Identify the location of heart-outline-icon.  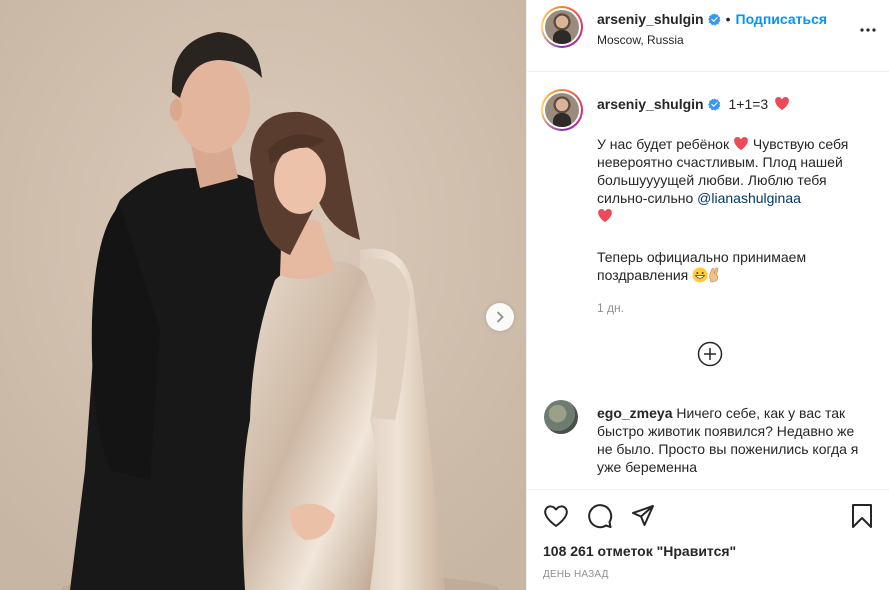
(556, 516).